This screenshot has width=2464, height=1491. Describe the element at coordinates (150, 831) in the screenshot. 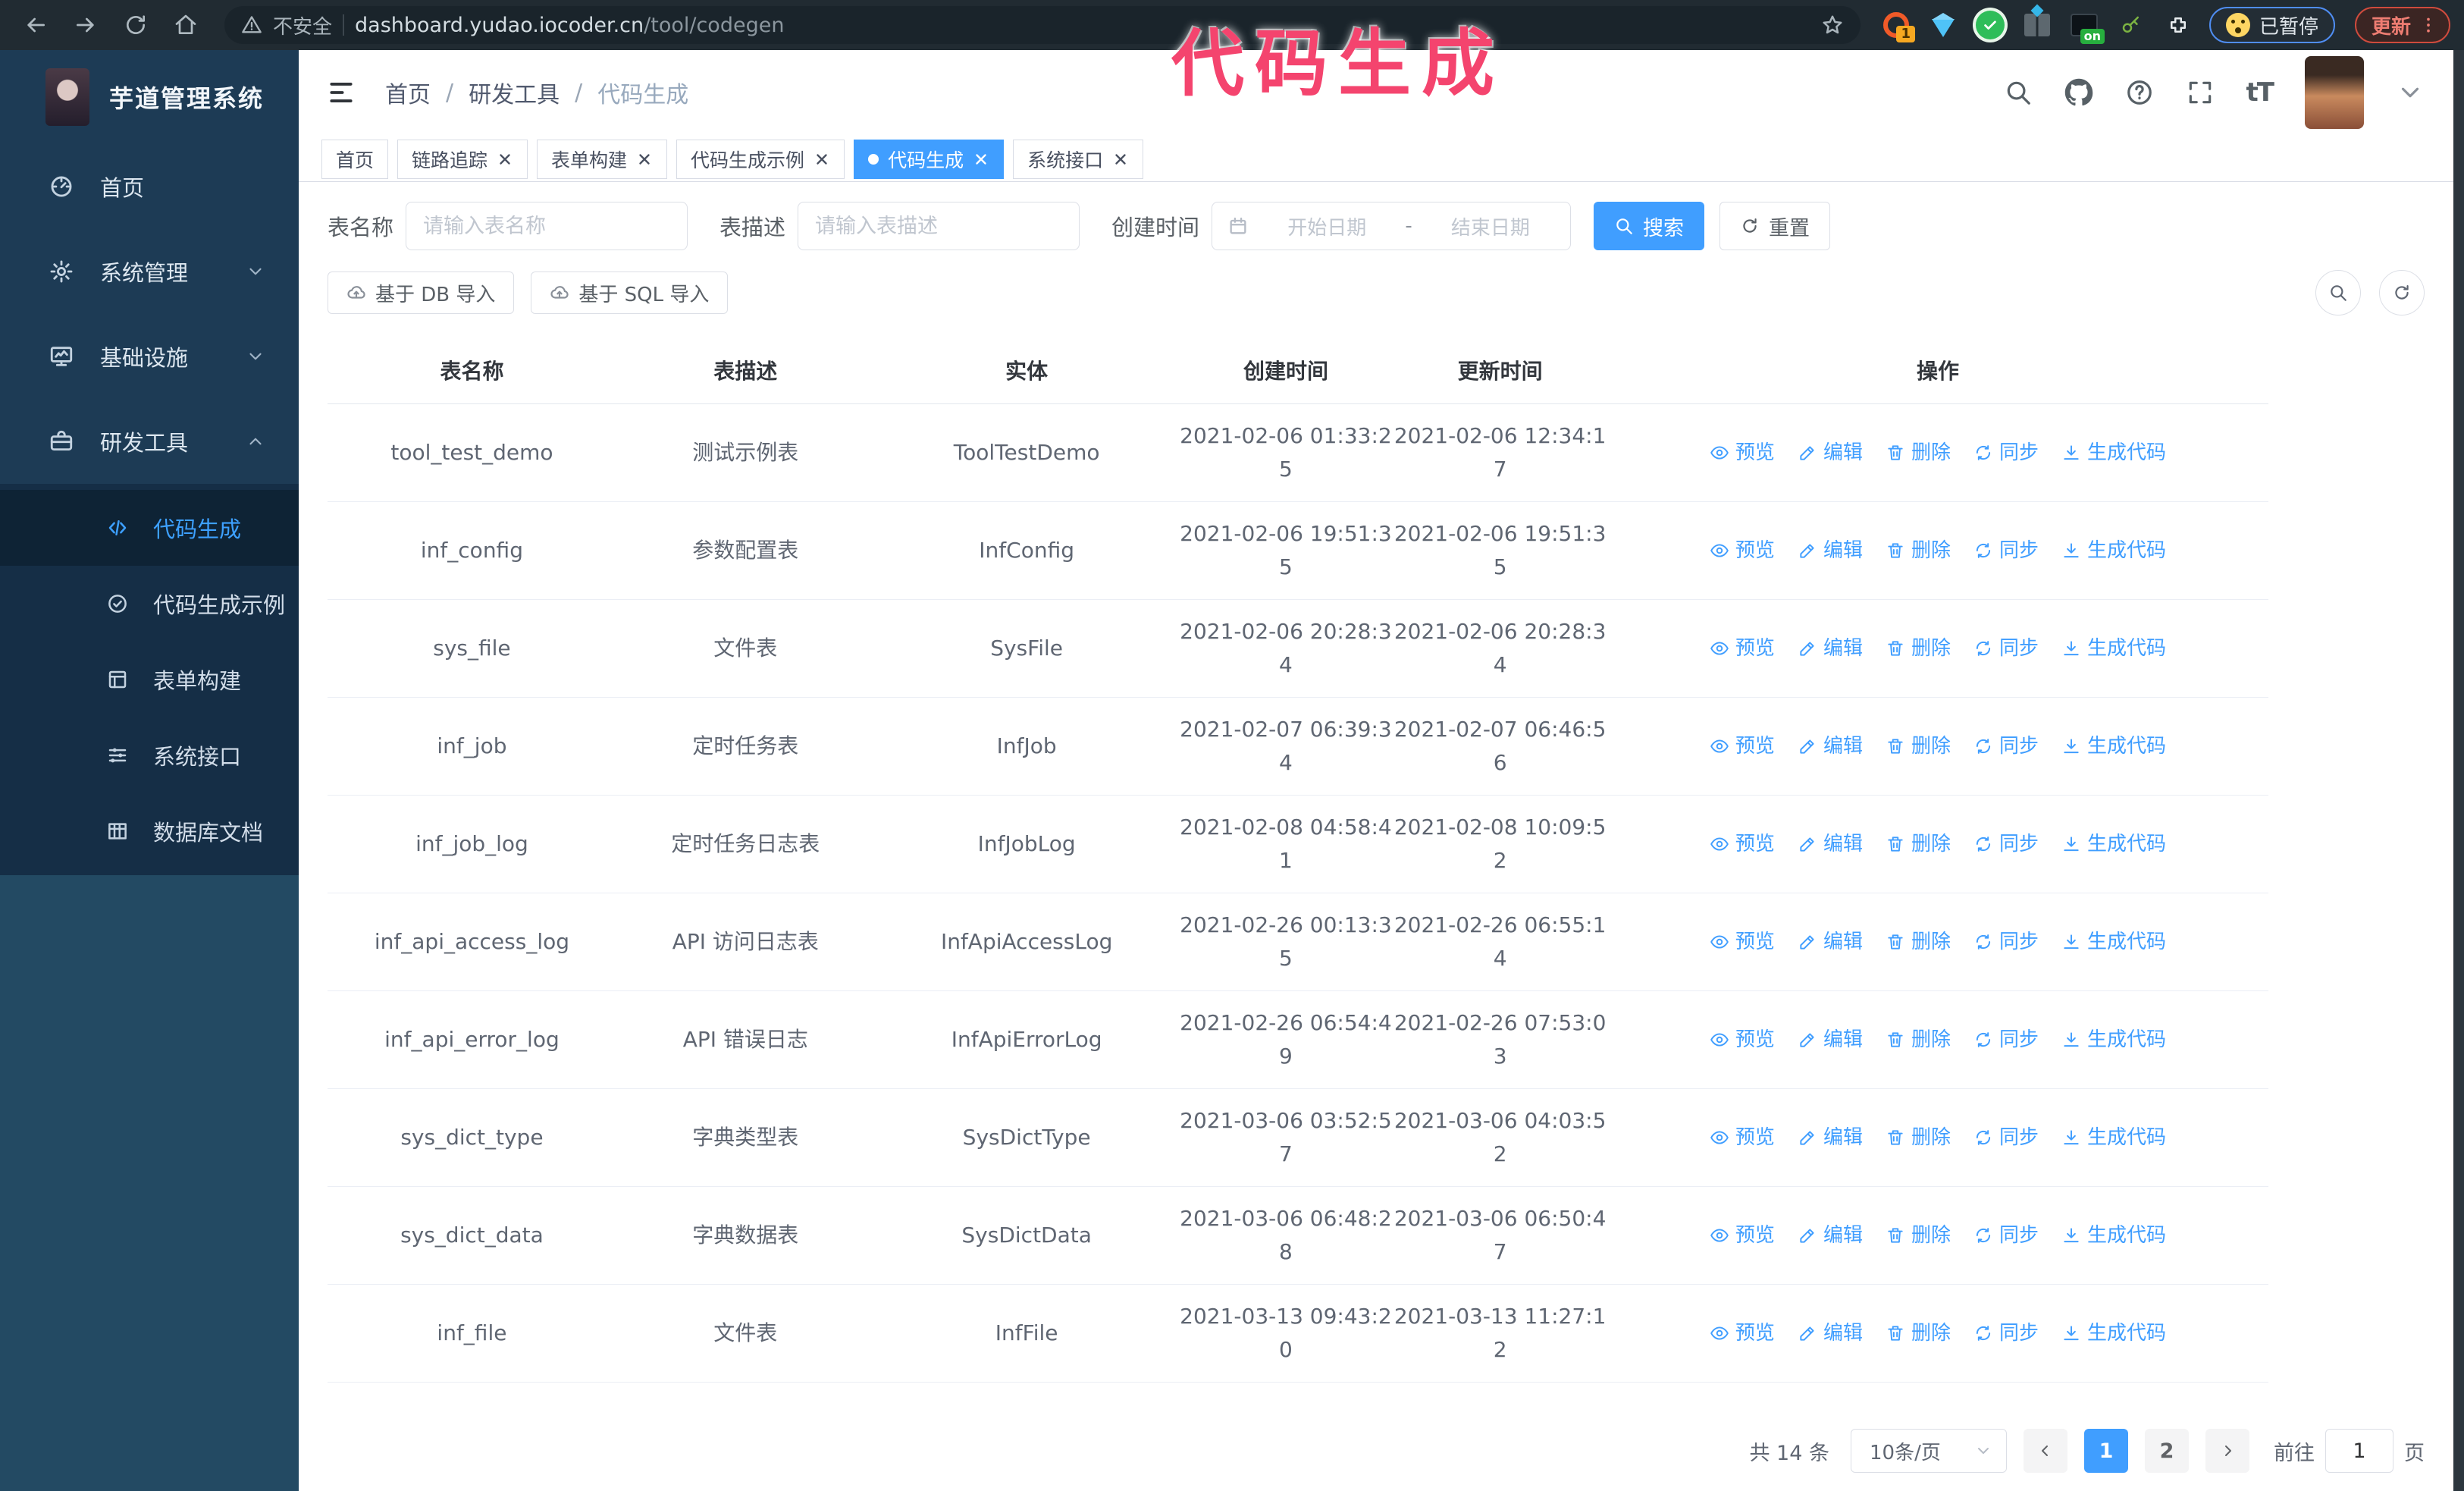

I see `sidebar-subitem-数据库文档: 数据库文档` at that location.